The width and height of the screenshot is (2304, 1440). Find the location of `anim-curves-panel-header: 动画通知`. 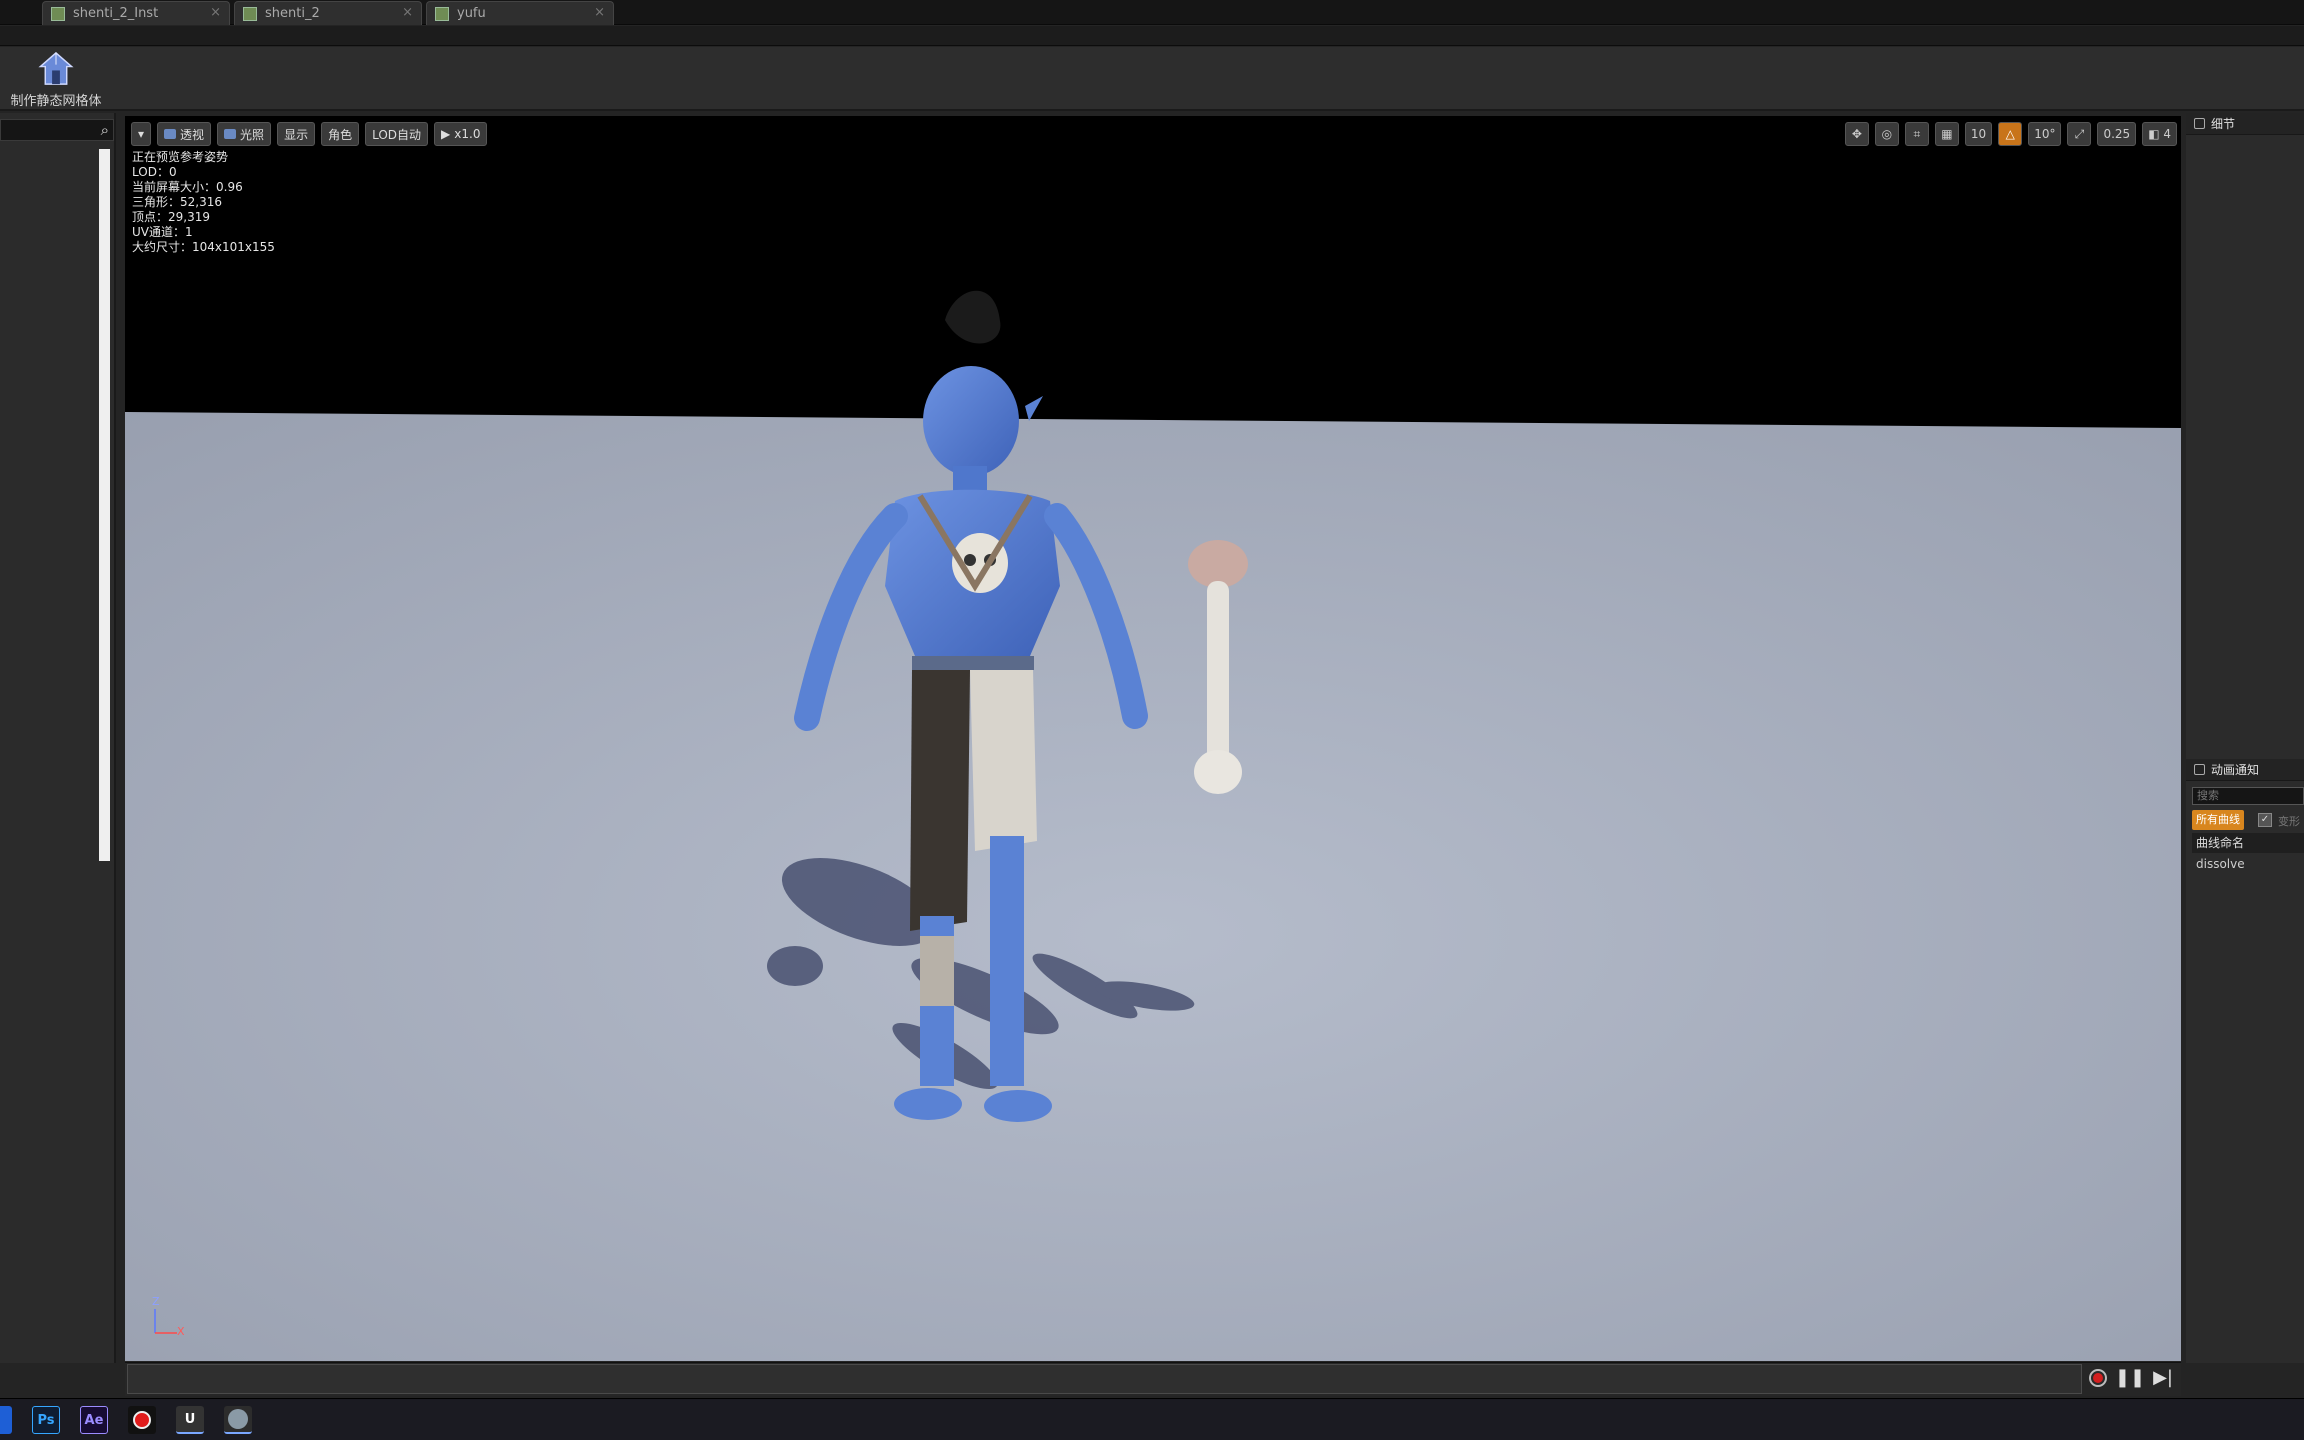

anim-curves-panel-header: 动画通知 is located at coordinates (2245, 770).